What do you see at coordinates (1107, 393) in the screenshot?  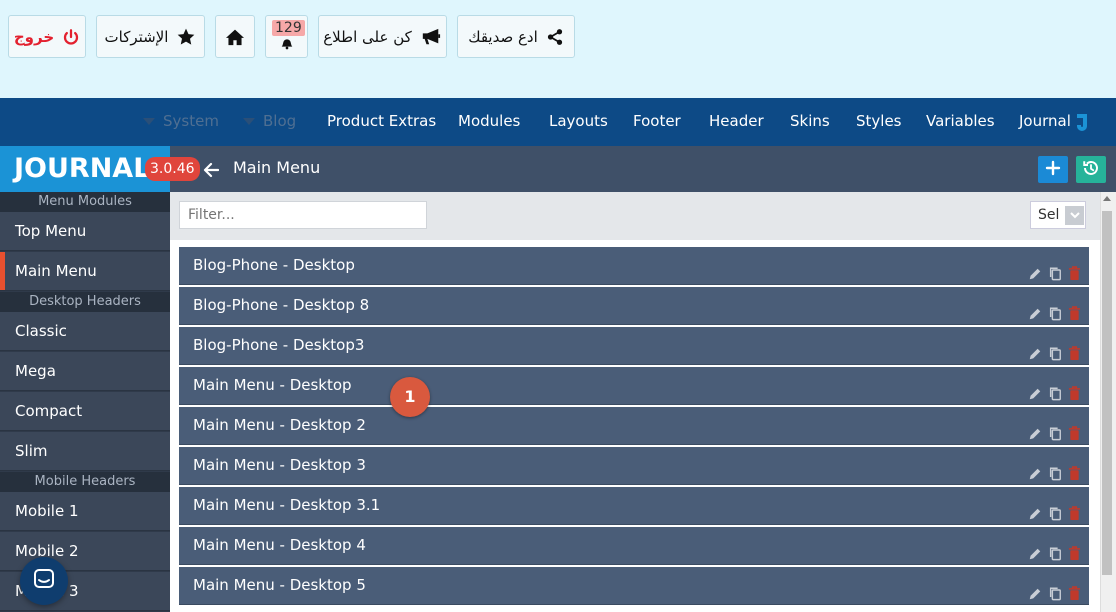 I see `scrollbar-thumb` at bounding box center [1107, 393].